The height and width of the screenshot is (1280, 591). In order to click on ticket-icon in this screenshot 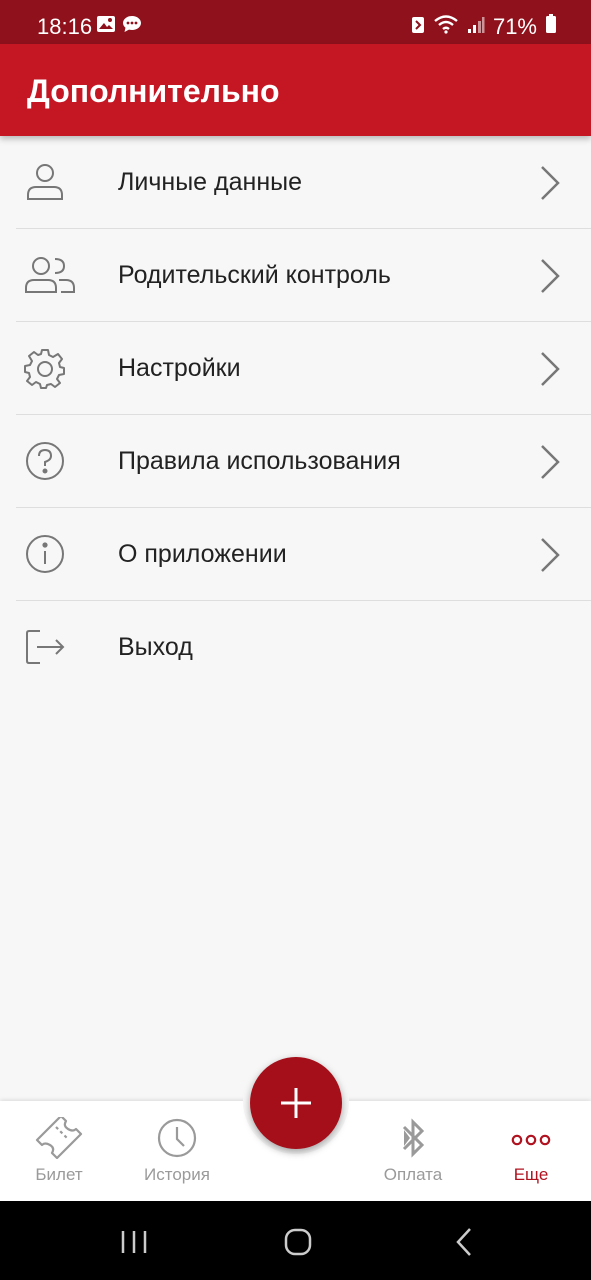, I will do `click(59, 1138)`.